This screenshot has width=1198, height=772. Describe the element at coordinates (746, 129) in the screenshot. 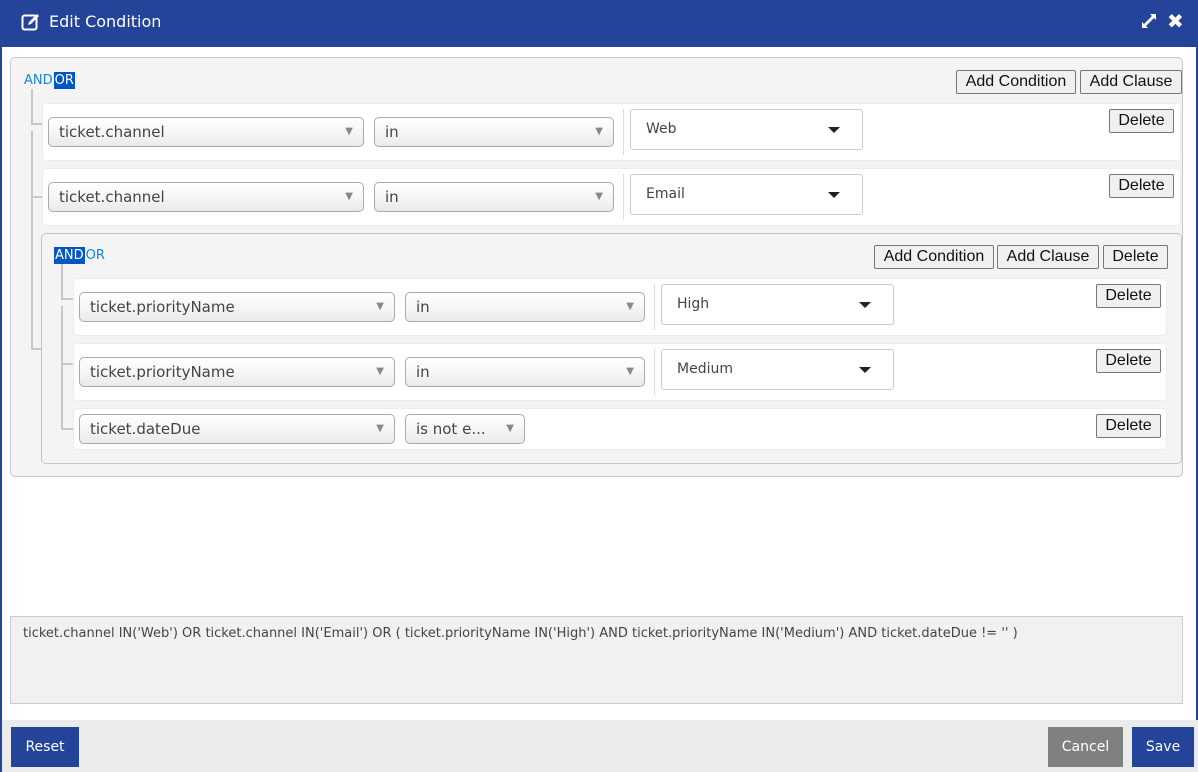

I see `value-select: Web` at that location.